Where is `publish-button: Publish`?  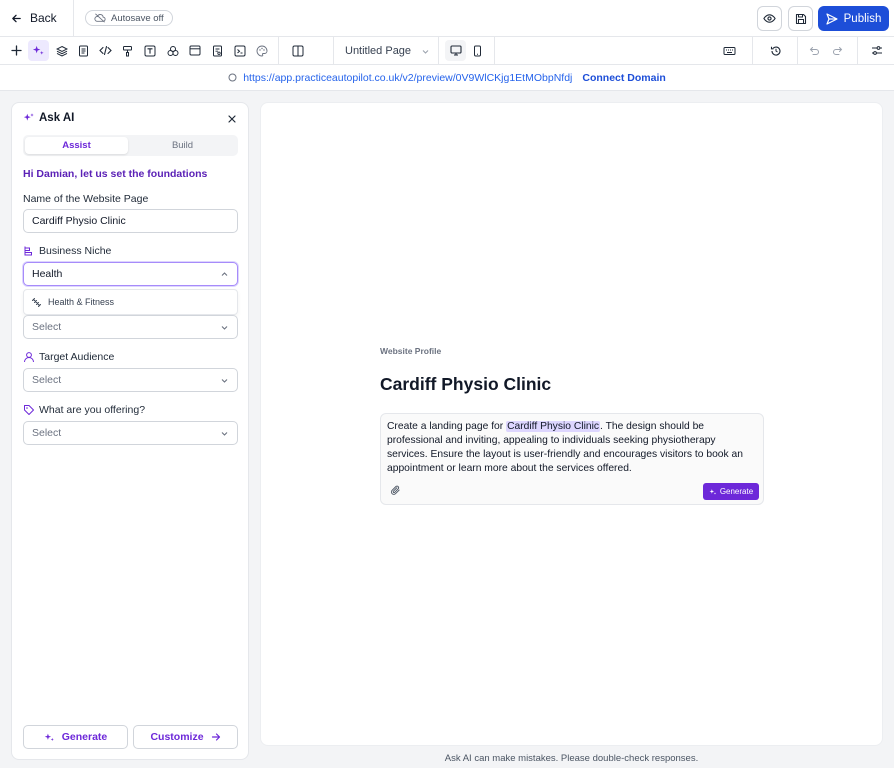 publish-button: Publish is located at coordinates (853, 18).